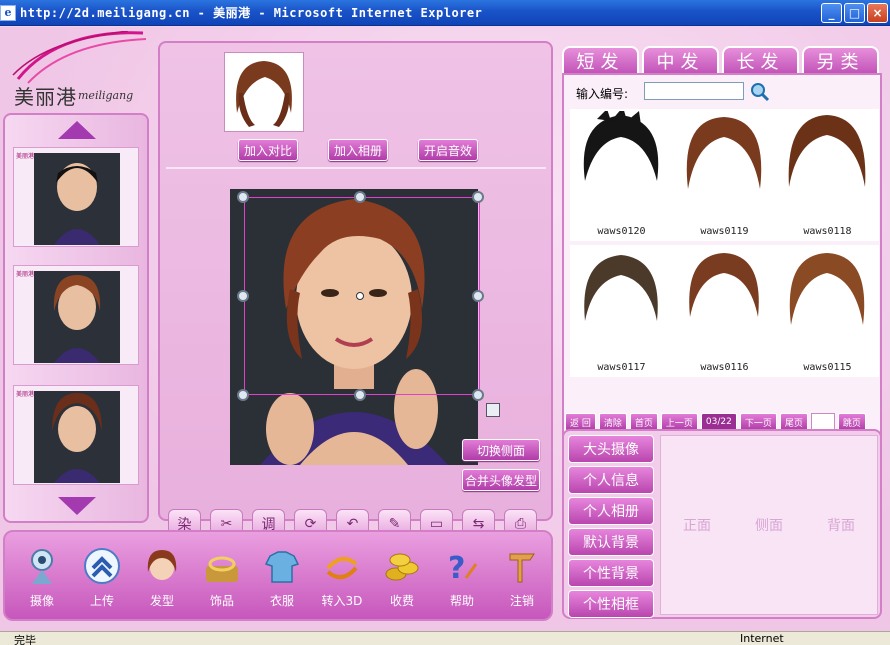 This screenshot has width=890, height=645. Describe the element at coordinates (694, 91) in the screenshot. I see `search-input` at that location.